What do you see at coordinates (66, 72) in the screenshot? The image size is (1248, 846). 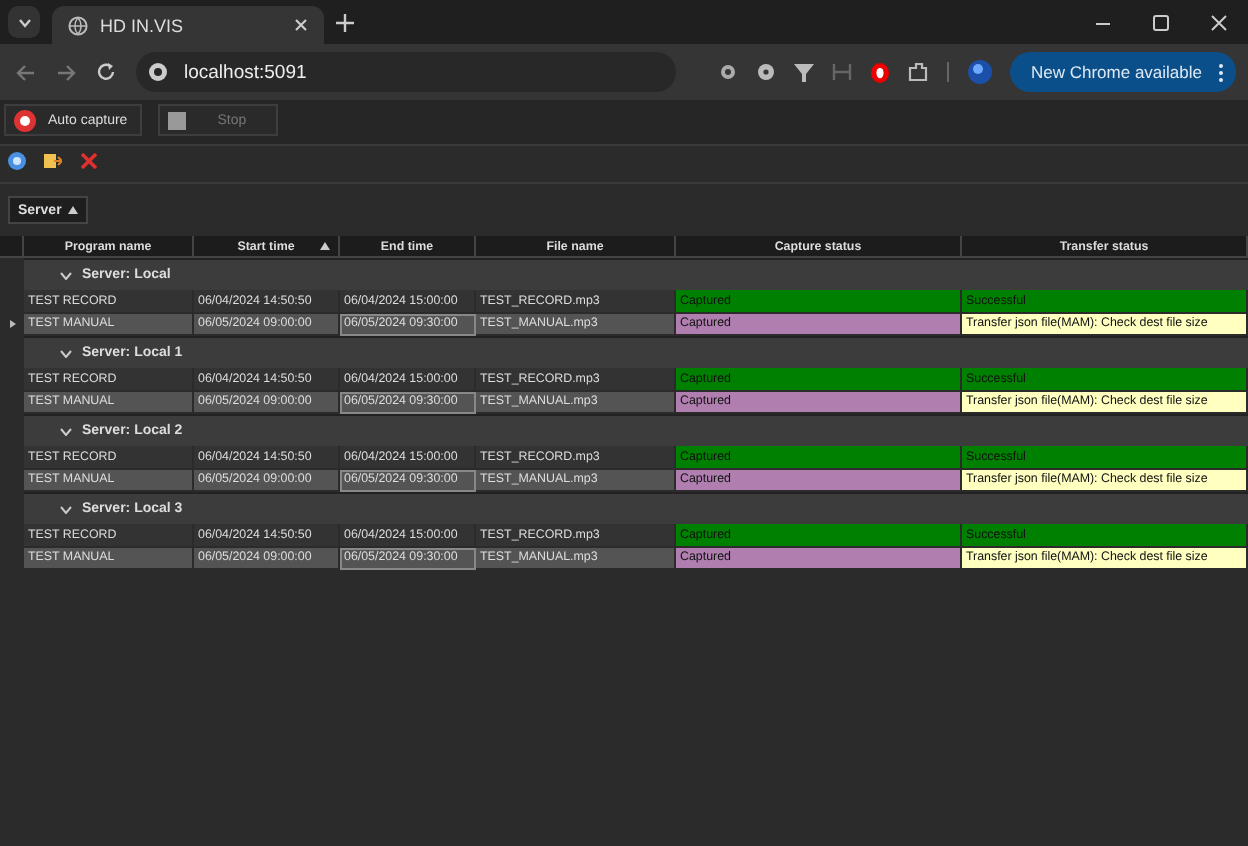 I see `forward-icon` at bounding box center [66, 72].